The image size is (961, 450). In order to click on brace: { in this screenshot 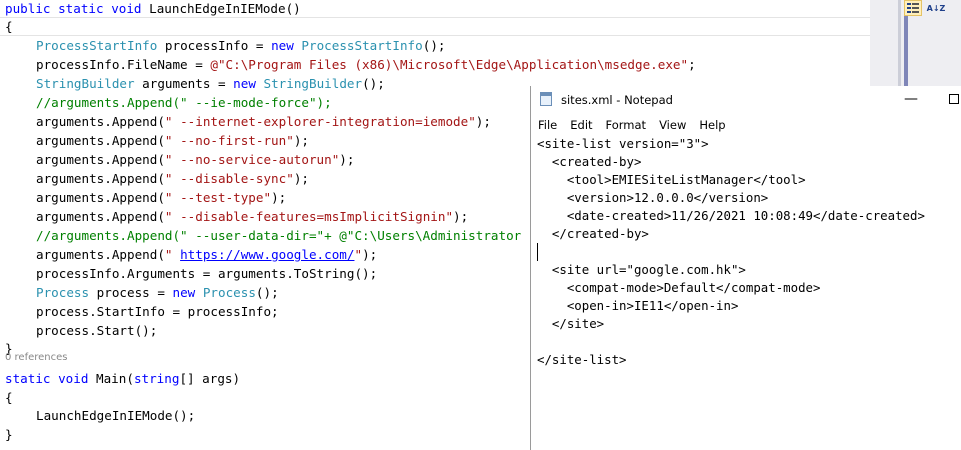, I will do `click(9, 397)`.